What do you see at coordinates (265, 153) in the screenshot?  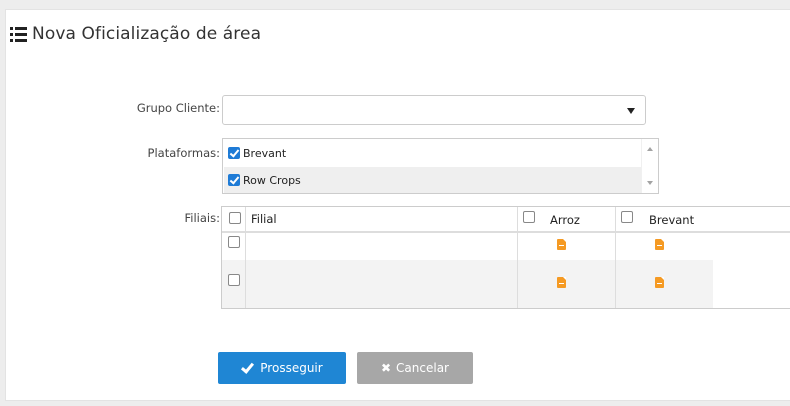 I see `plataforma-item-label: Brevant` at bounding box center [265, 153].